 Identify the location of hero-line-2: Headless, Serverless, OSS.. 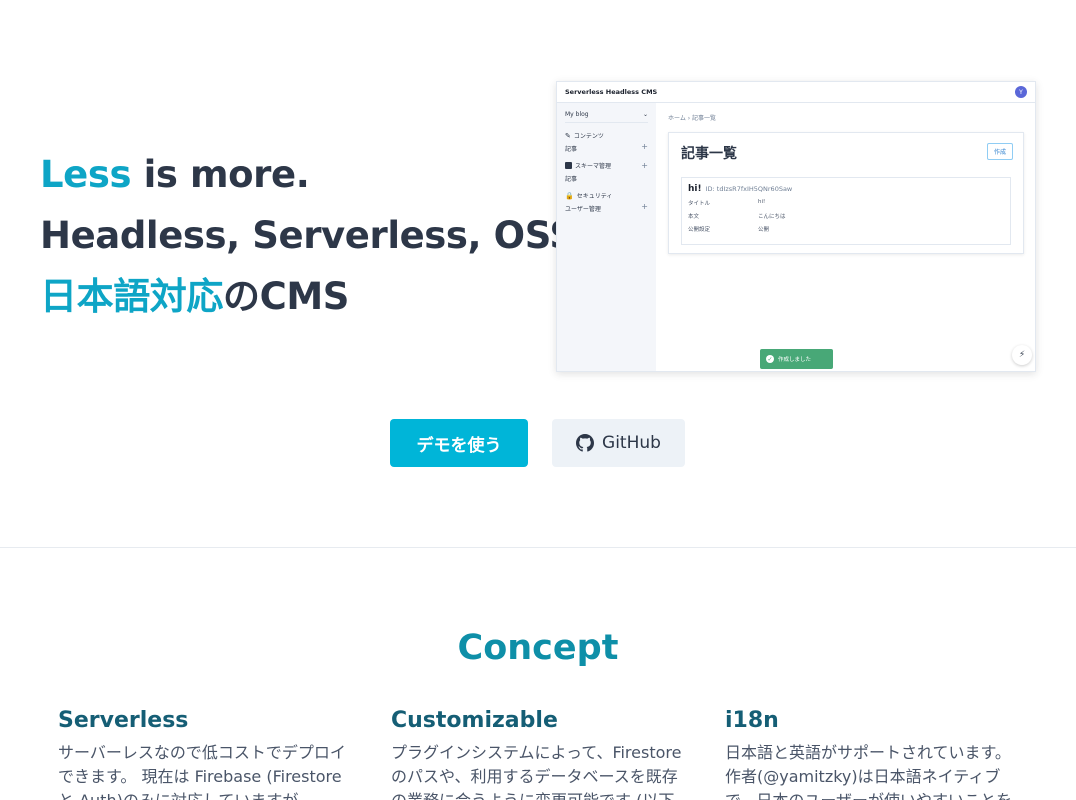
(315, 235).